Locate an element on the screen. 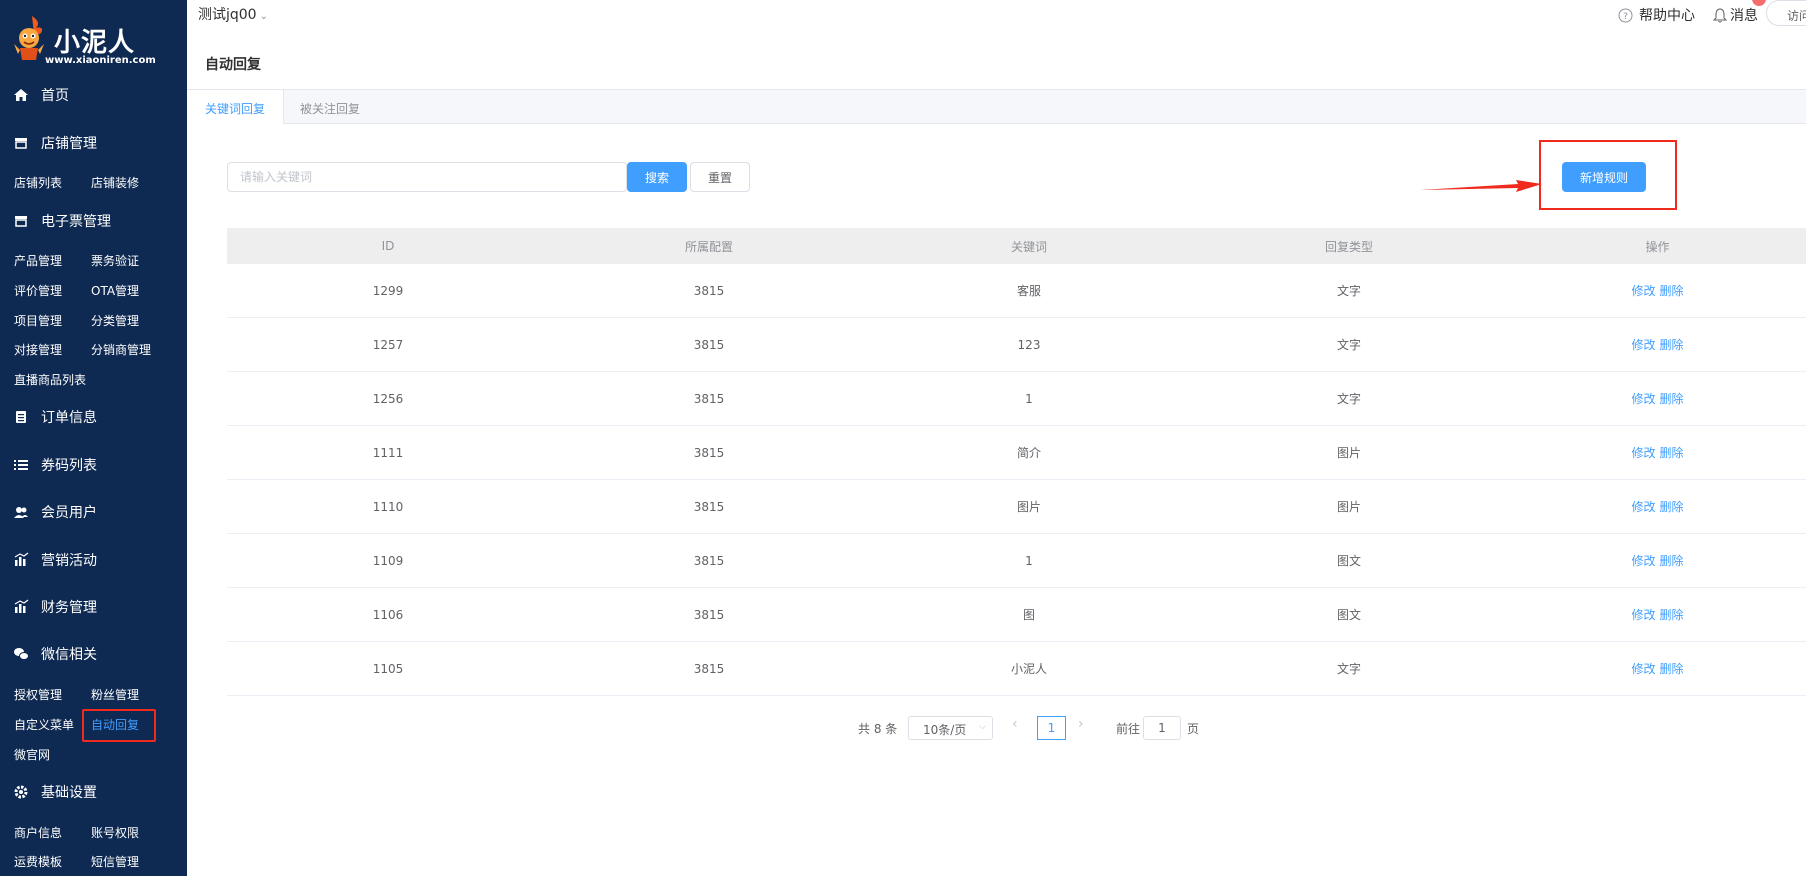  goto-suffix: 页 is located at coordinates (1193, 728).